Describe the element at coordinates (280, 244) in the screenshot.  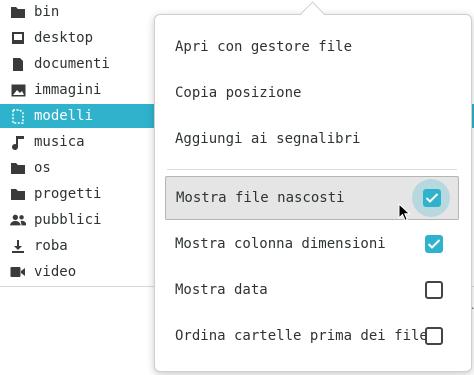
I see `menu-item-label: Mostra colonna dimensioni` at that location.